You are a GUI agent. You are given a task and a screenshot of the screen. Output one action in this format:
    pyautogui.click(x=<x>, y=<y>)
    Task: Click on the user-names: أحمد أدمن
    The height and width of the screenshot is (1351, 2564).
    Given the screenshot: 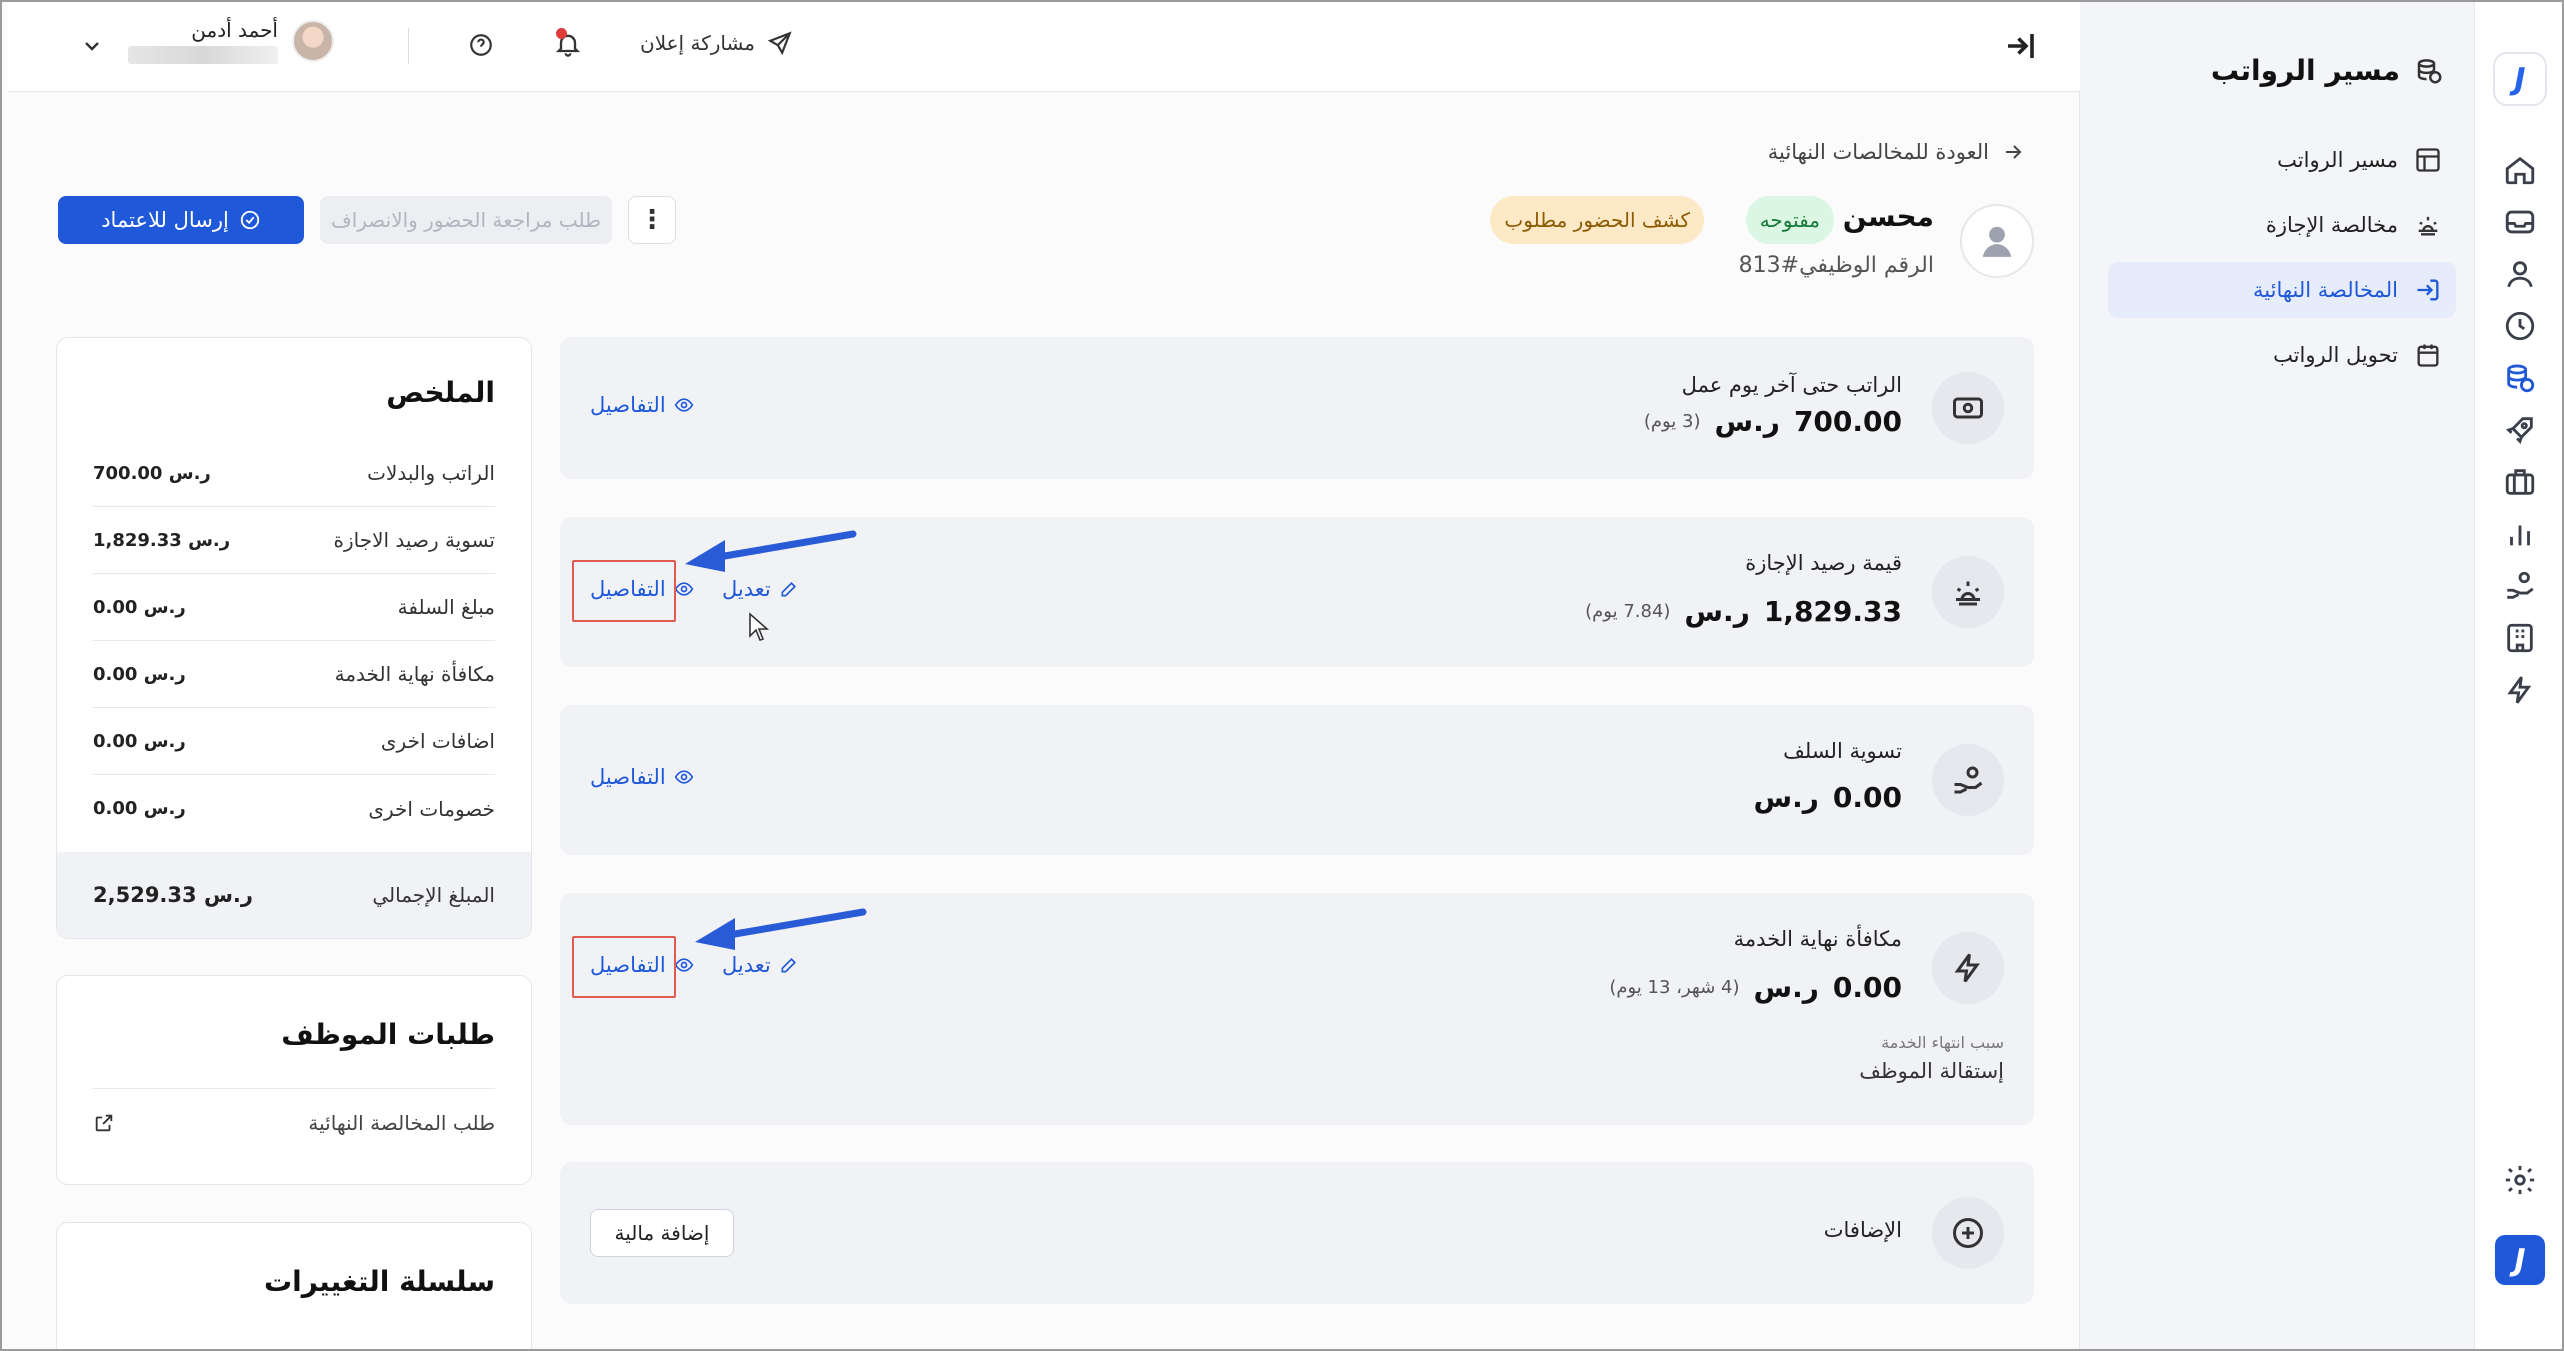 What is the action you would take?
    pyautogui.click(x=203, y=41)
    